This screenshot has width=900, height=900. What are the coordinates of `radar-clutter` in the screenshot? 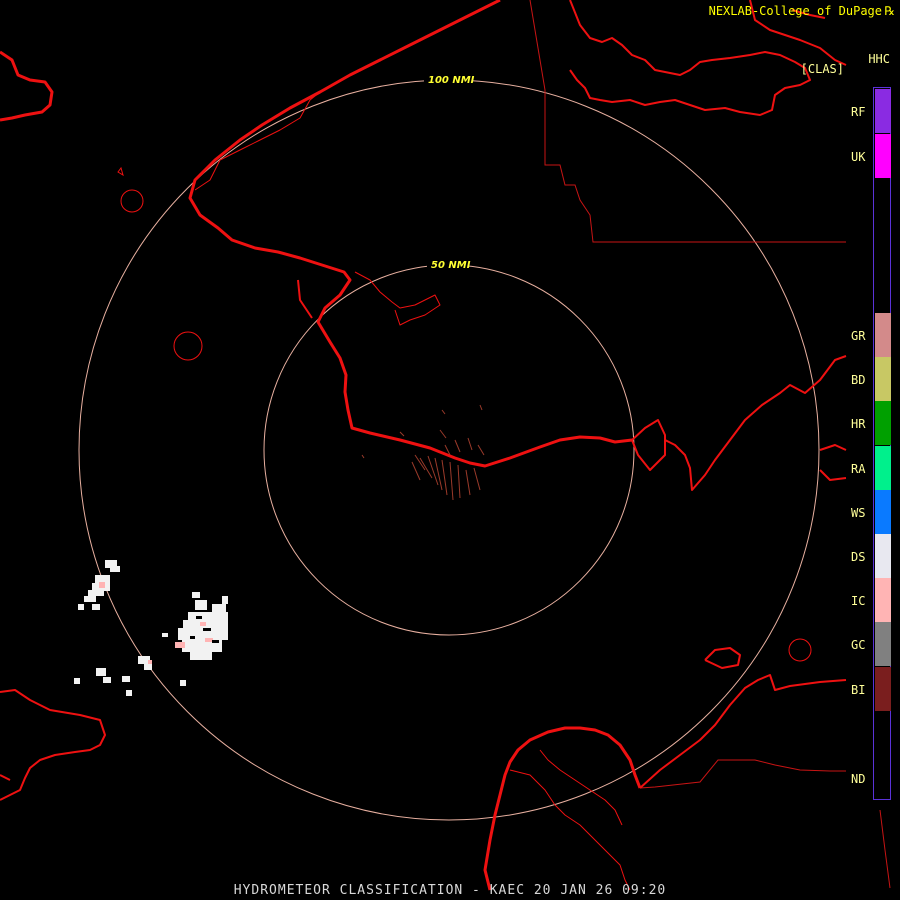 It's located at (423, 452).